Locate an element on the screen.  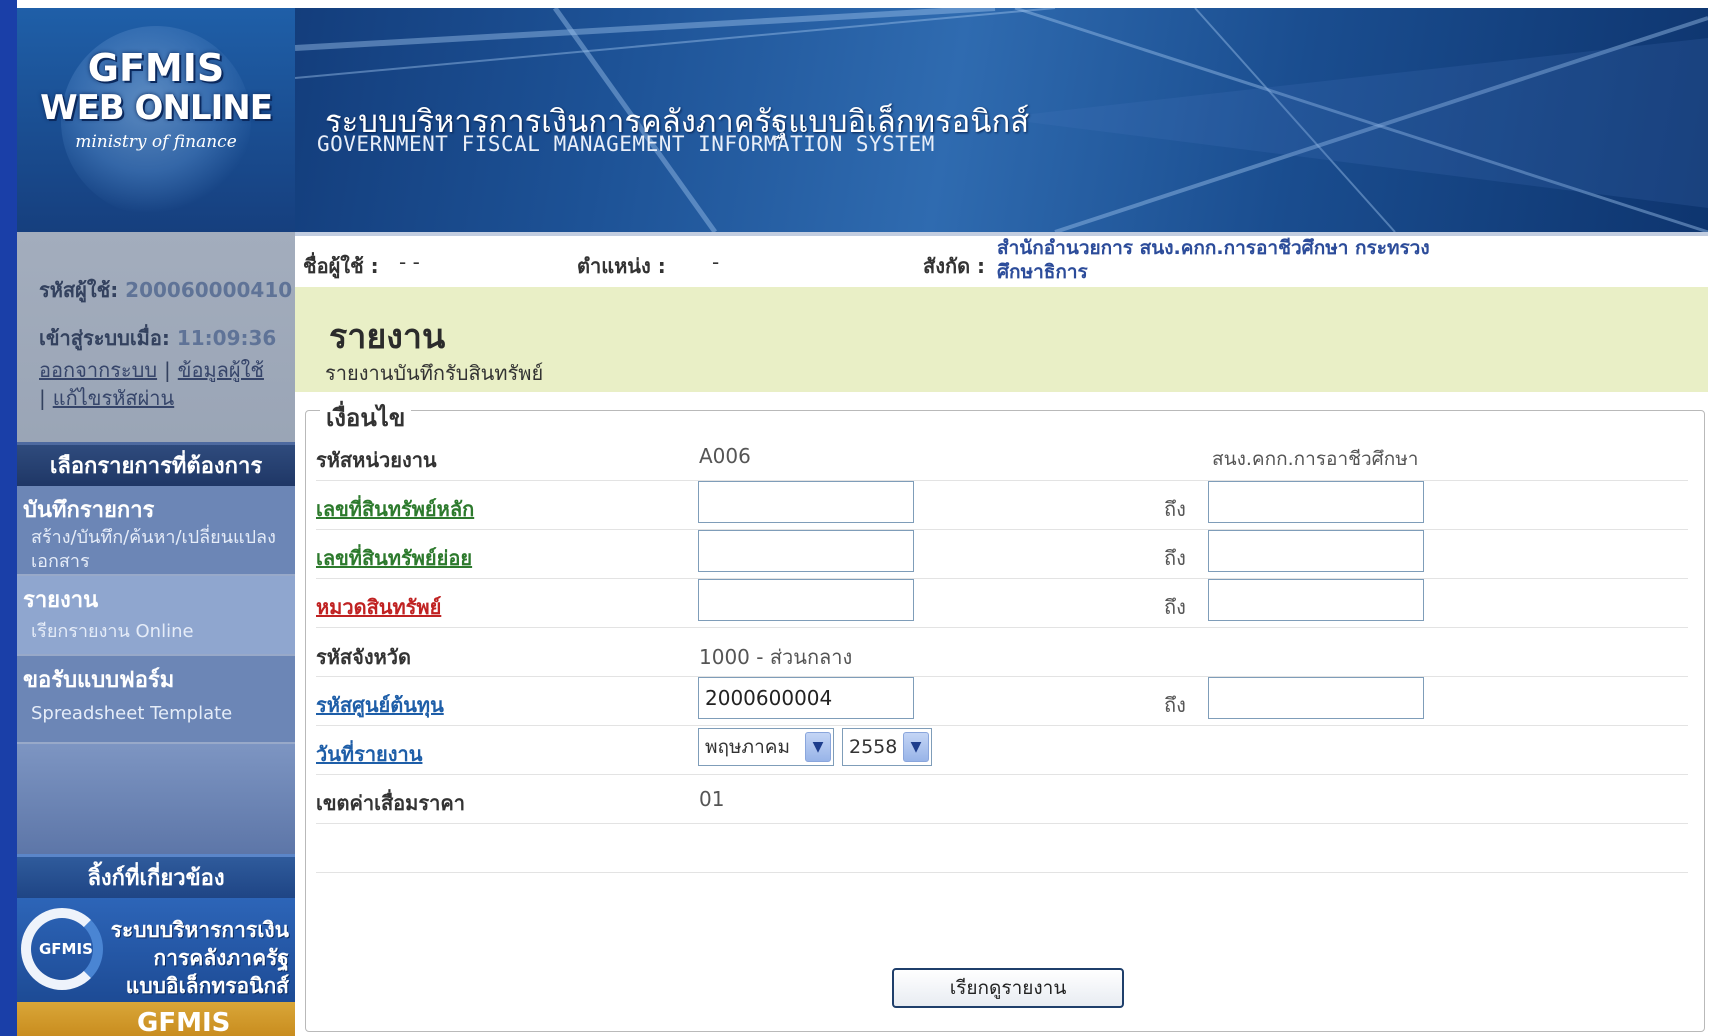
position-label: ตำแหน่ง : is located at coordinates (621, 266).